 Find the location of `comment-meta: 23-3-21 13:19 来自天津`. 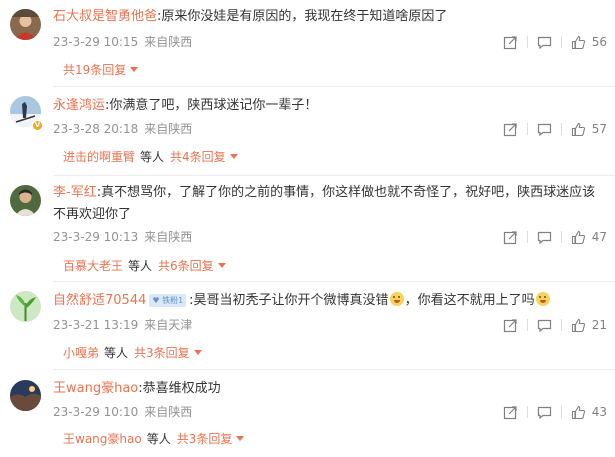

comment-meta: 23-3-21 13:19 来自天津 is located at coordinates (122, 325).